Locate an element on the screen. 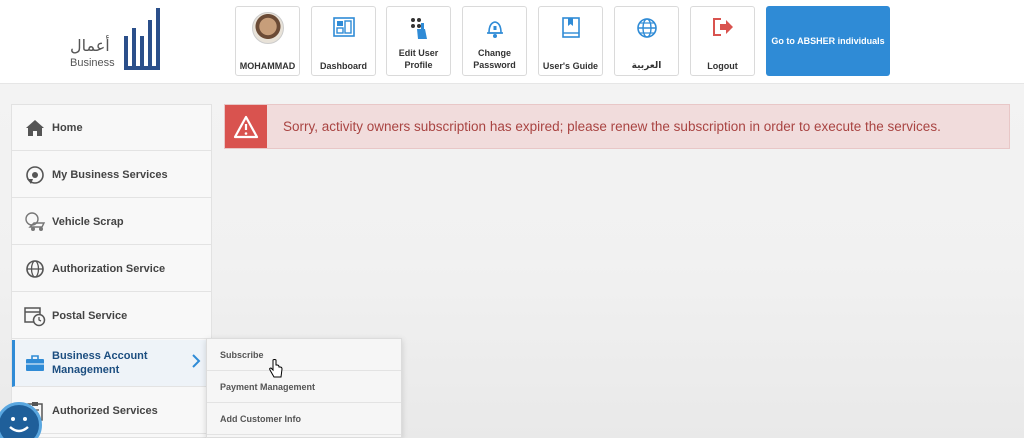  nav-language-button: العربية is located at coordinates (646, 41).